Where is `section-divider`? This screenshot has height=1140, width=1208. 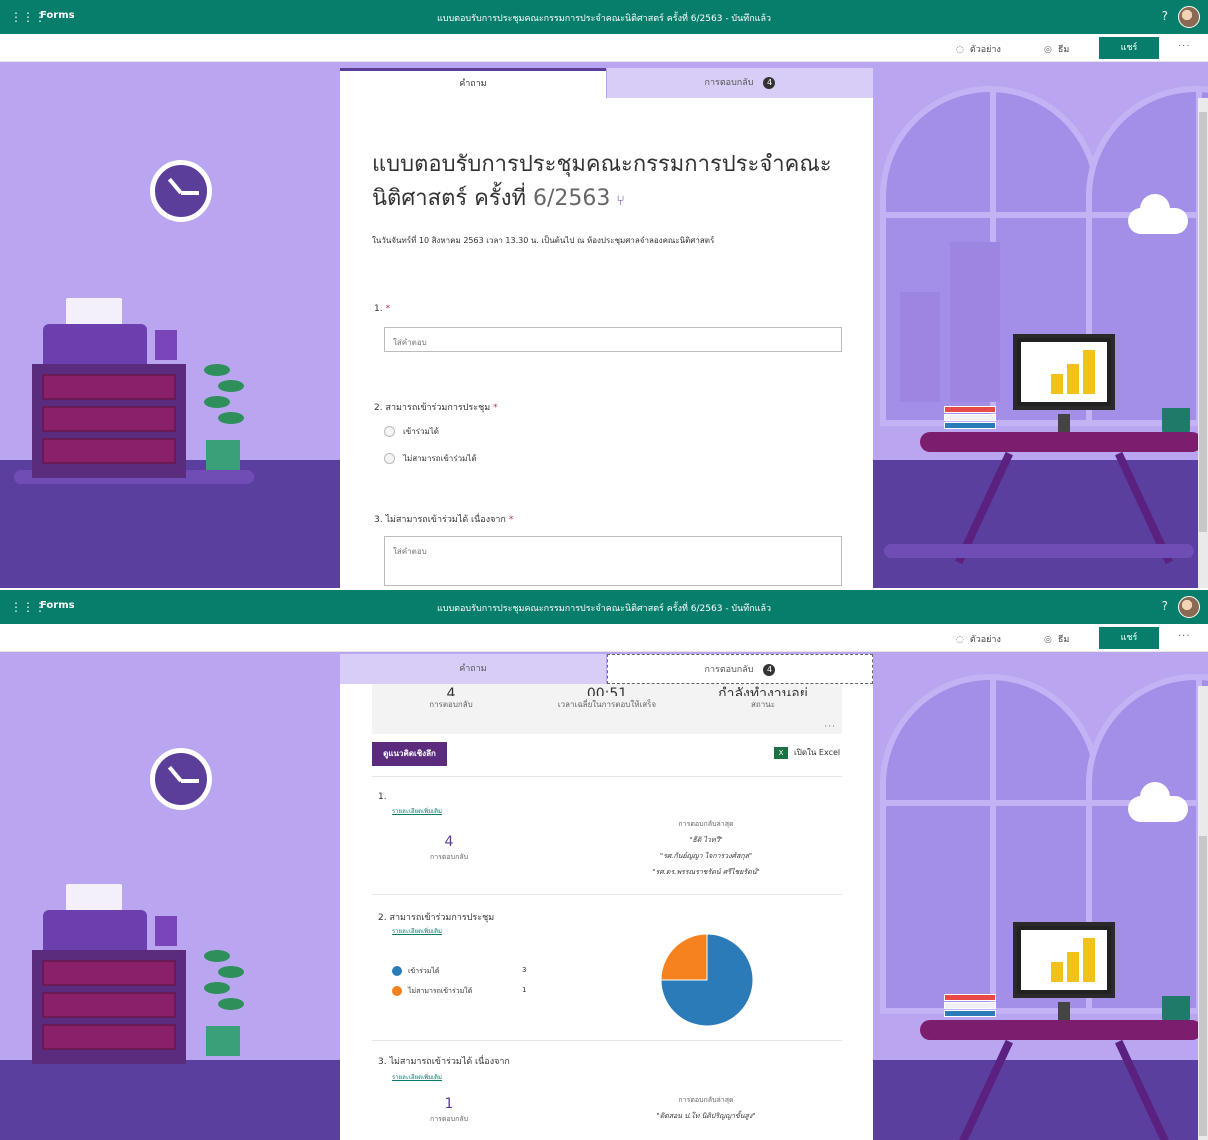
section-divider is located at coordinates (607, 776).